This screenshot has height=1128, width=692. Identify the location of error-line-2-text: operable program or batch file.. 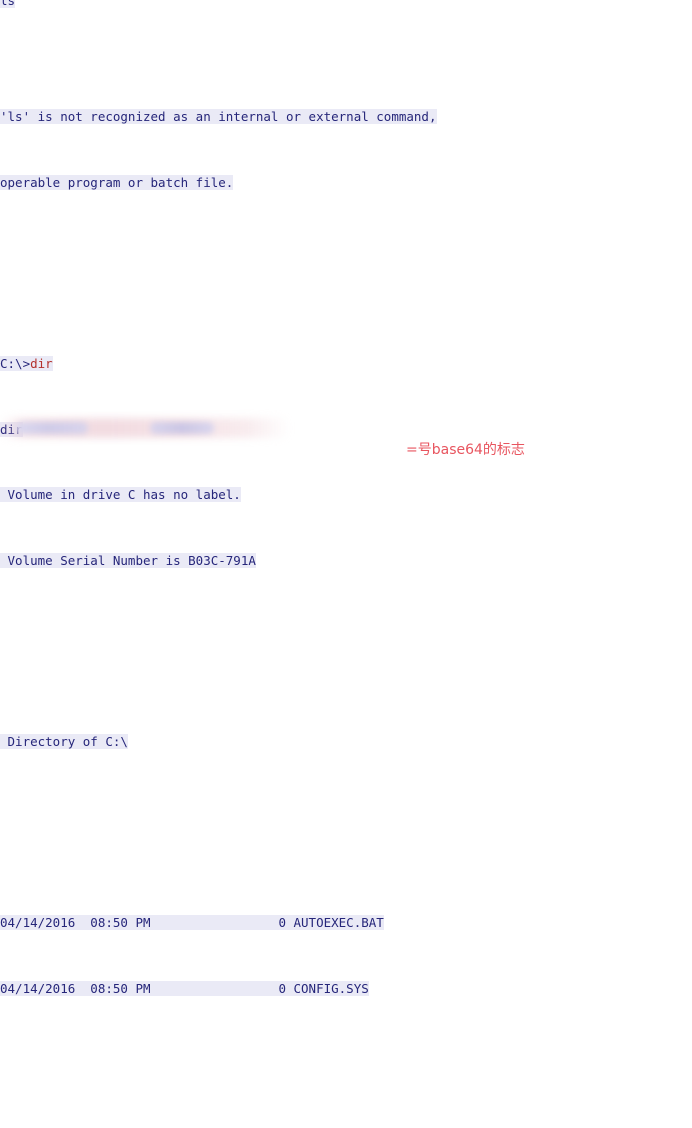
(117, 182).